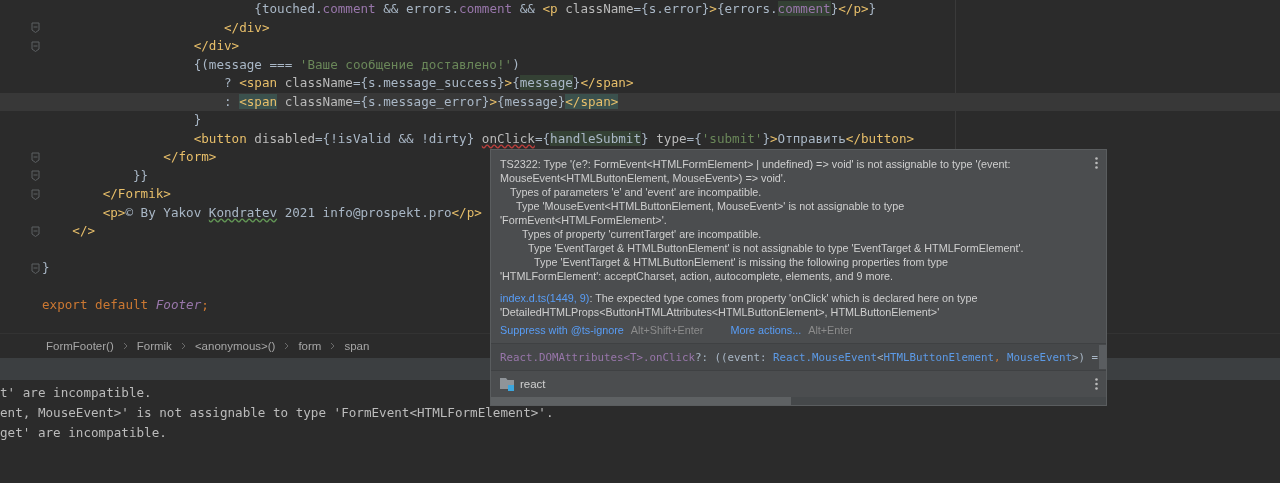 The width and height of the screenshot is (1280, 483). Describe the element at coordinates (562, 330) in the screenshot. I see `action-link: Suppress with @ts-ignore` at that location.